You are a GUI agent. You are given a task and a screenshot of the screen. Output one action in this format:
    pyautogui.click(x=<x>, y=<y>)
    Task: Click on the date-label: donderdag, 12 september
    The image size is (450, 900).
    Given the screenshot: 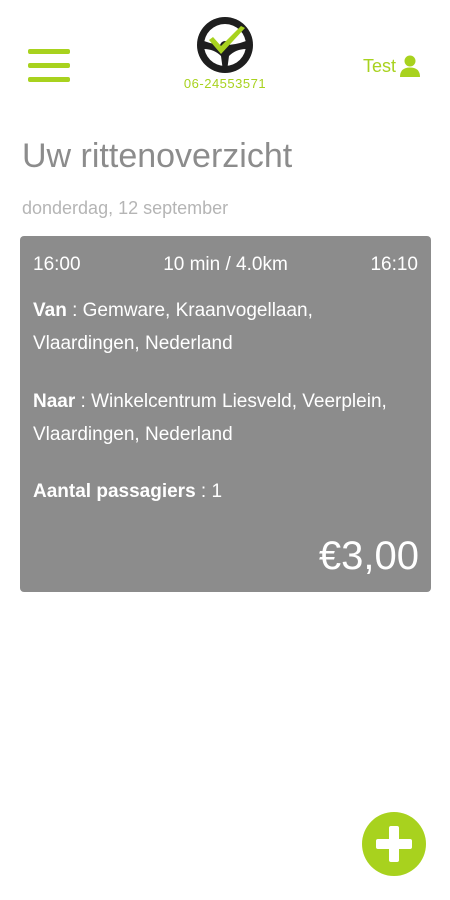 What is the action you would take?
    pyautogui.click(x=125, y=208)
    